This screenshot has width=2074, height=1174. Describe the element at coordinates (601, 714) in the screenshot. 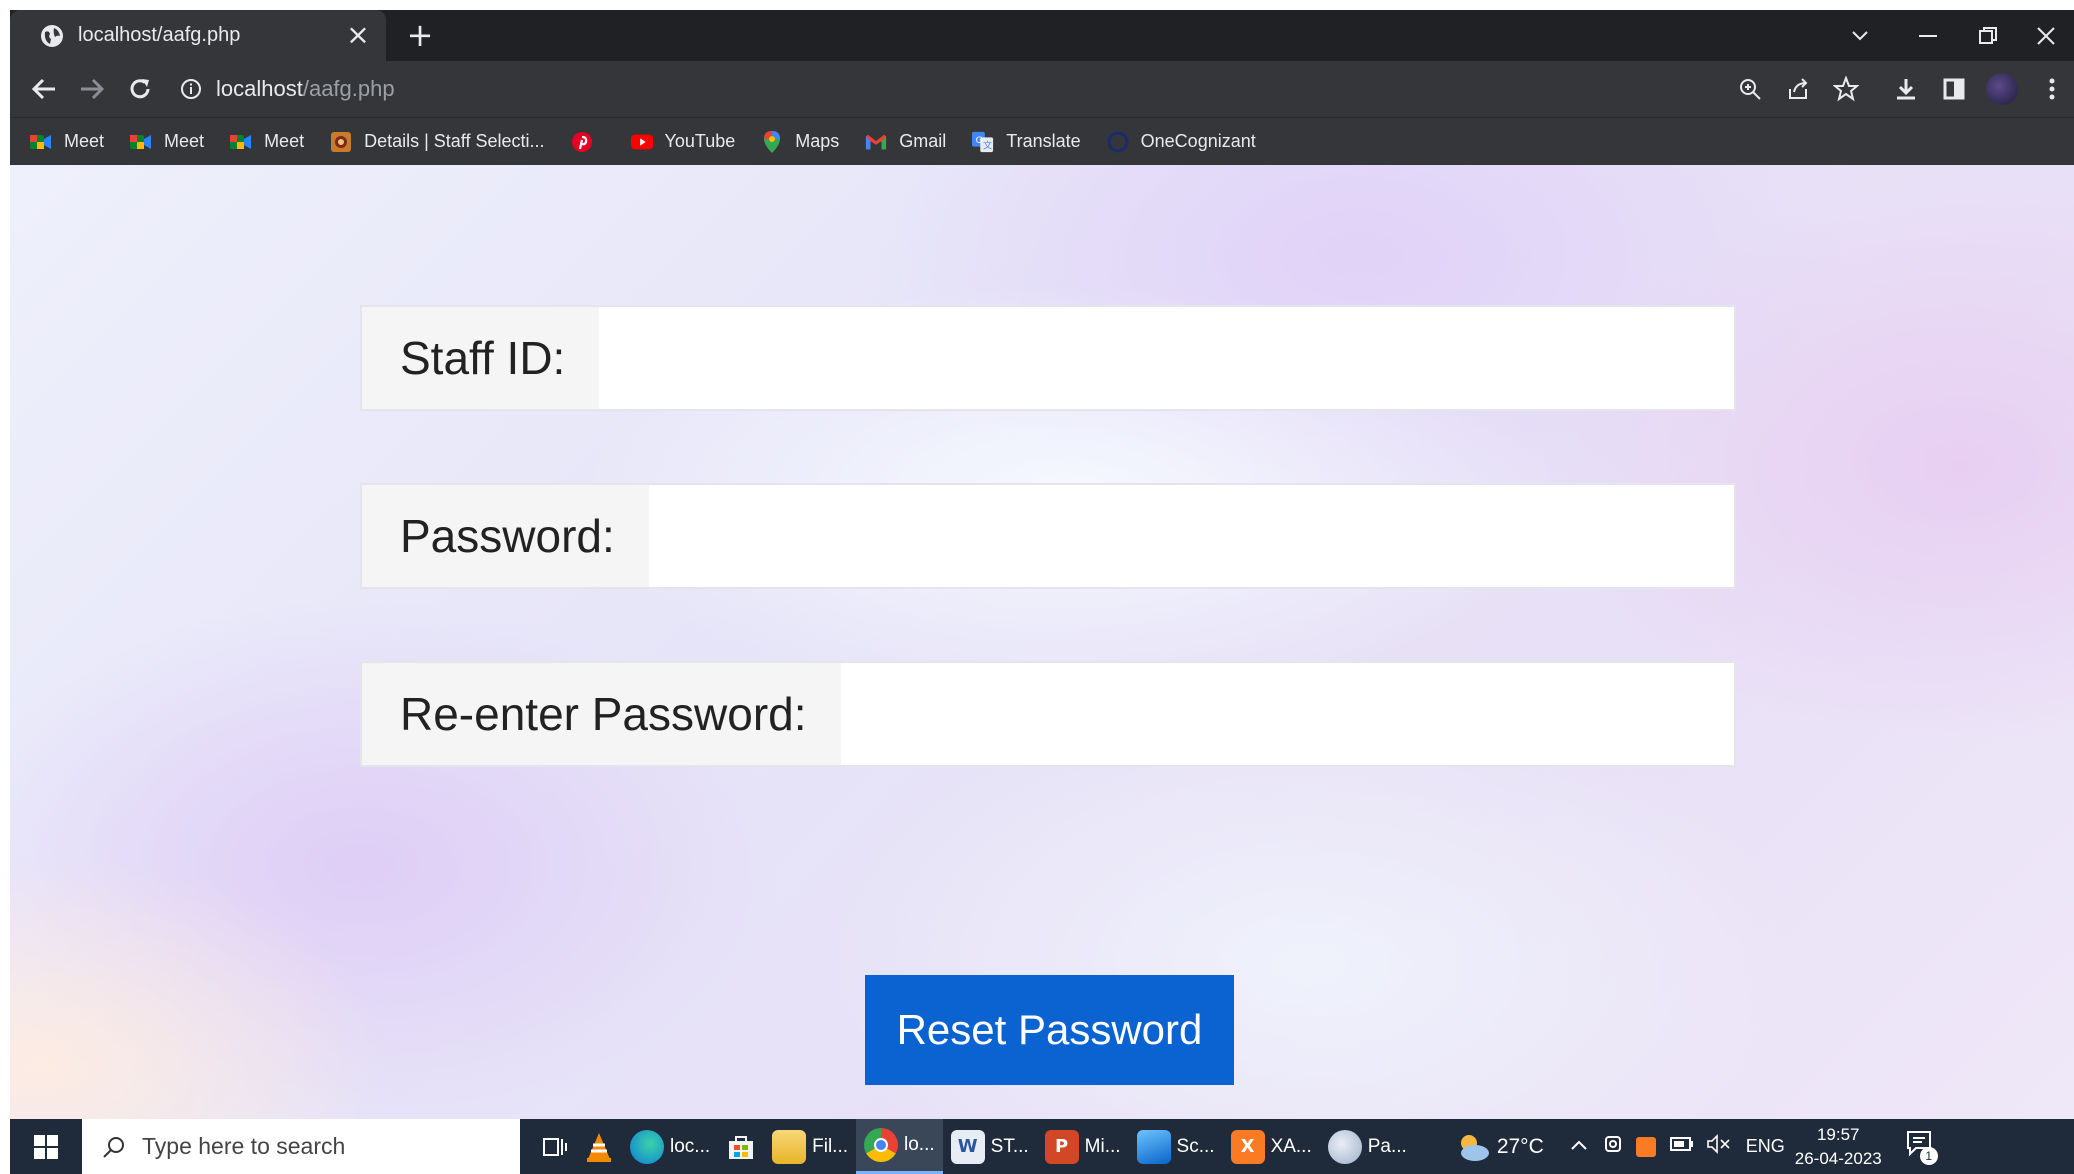

I see `reenter-password-label: Re-enter Password:` at that location.